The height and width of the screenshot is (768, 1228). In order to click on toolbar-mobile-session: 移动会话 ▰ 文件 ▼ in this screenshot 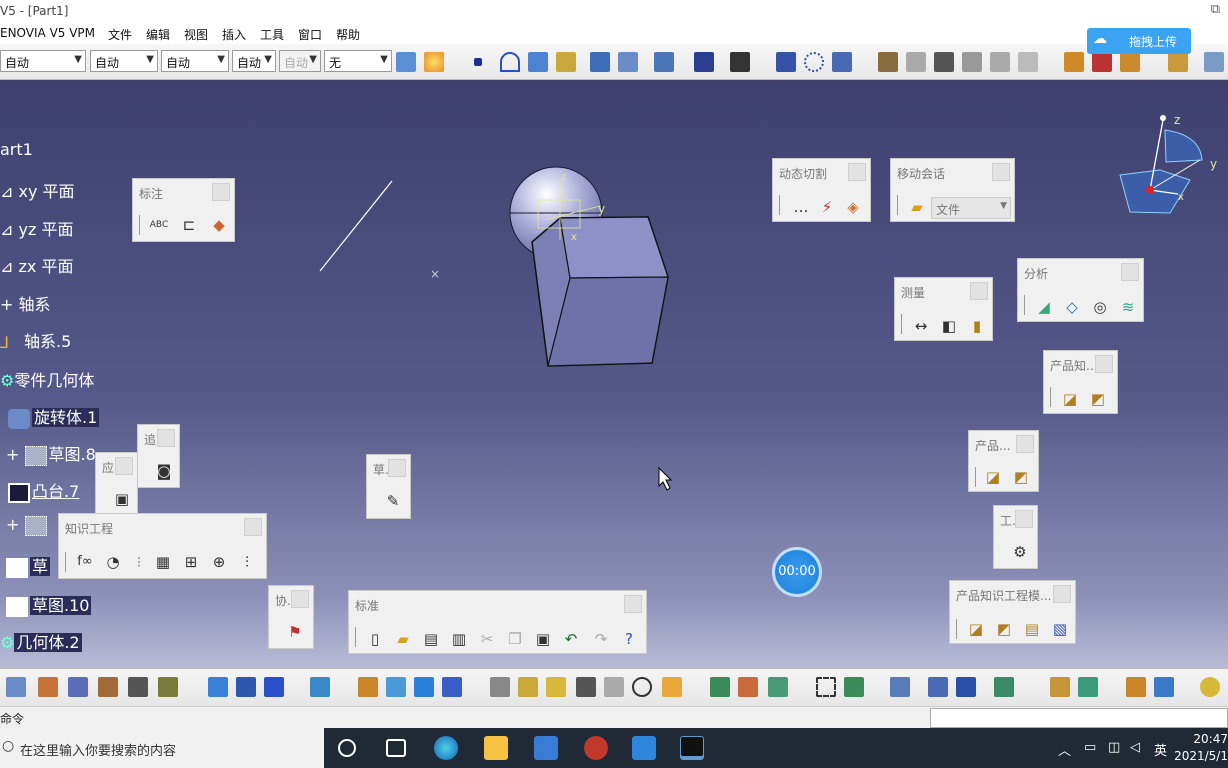, I will do `click(952, 190)`.